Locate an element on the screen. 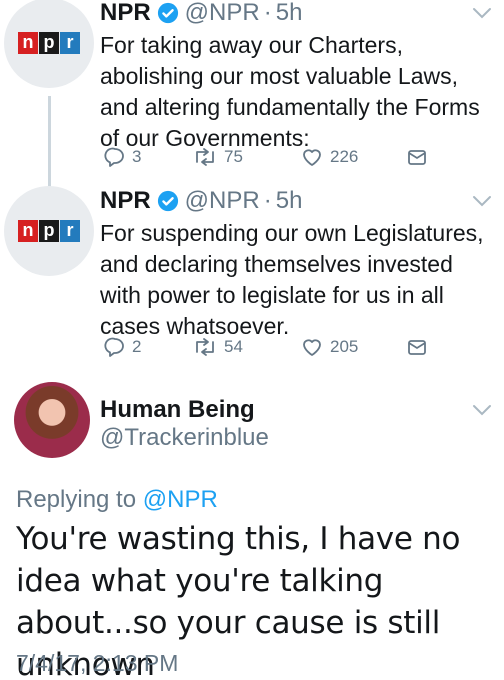 Image resolution: width=504 pixels, height=680 pixels. tweet-actions: 2 54 205 is located at coordinates (265, 351).